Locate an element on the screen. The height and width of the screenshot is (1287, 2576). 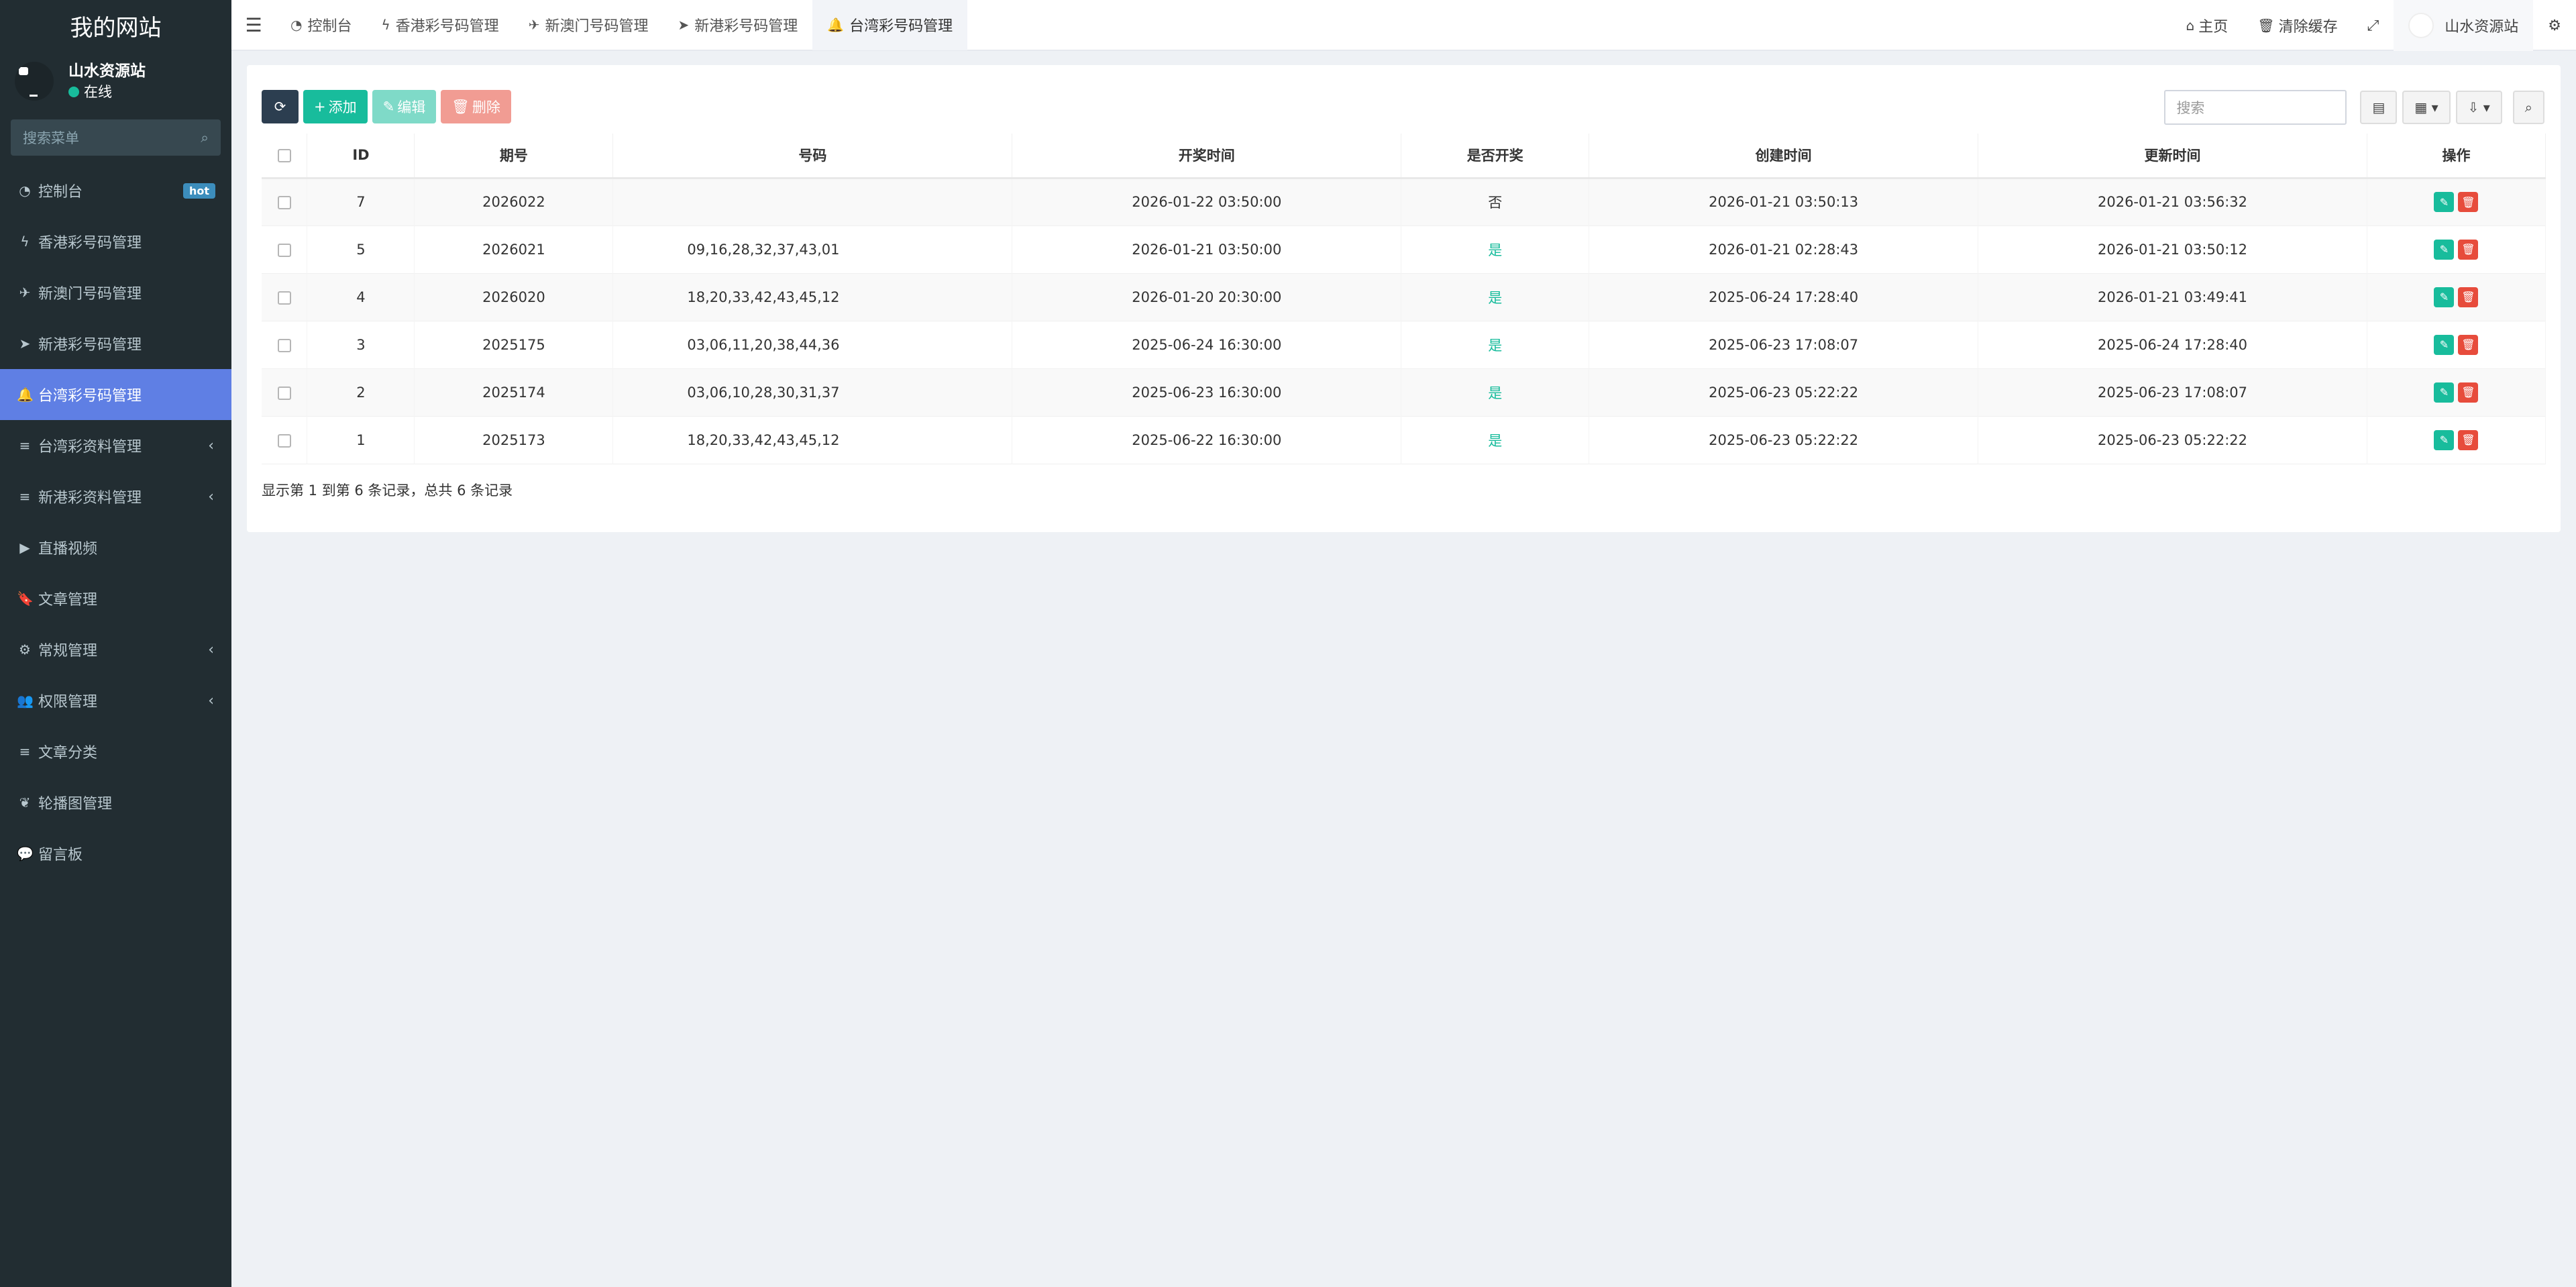
tab-4: 🔔 台湾彩号码管理 is located at coordinates (890, 25).